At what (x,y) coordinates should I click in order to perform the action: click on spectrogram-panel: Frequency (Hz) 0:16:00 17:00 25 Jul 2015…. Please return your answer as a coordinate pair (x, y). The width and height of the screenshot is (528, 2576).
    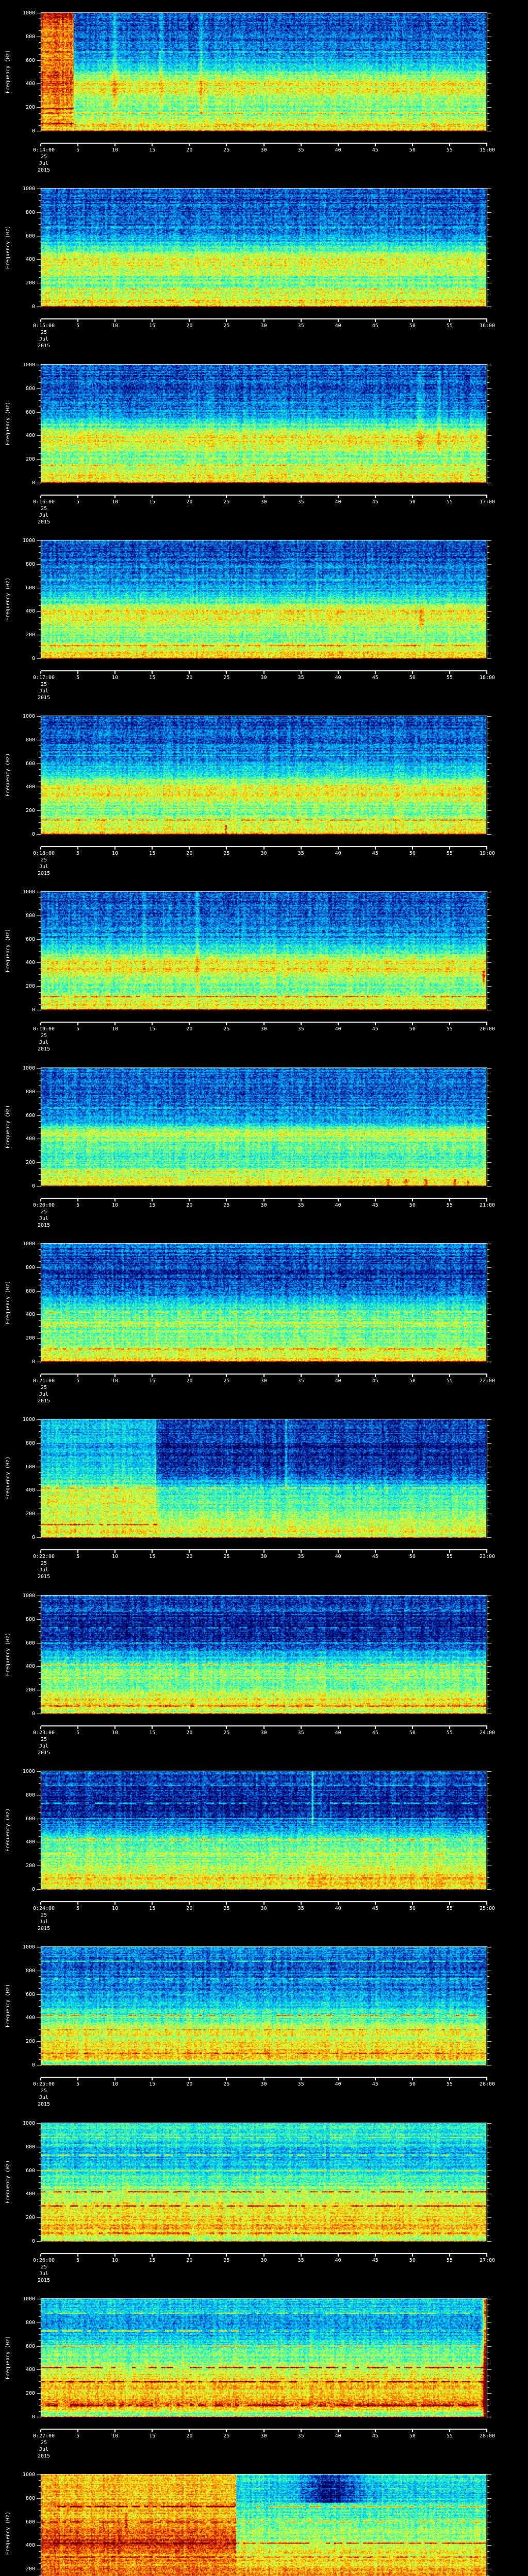
    Looking at the image, I should click on (264, 440).